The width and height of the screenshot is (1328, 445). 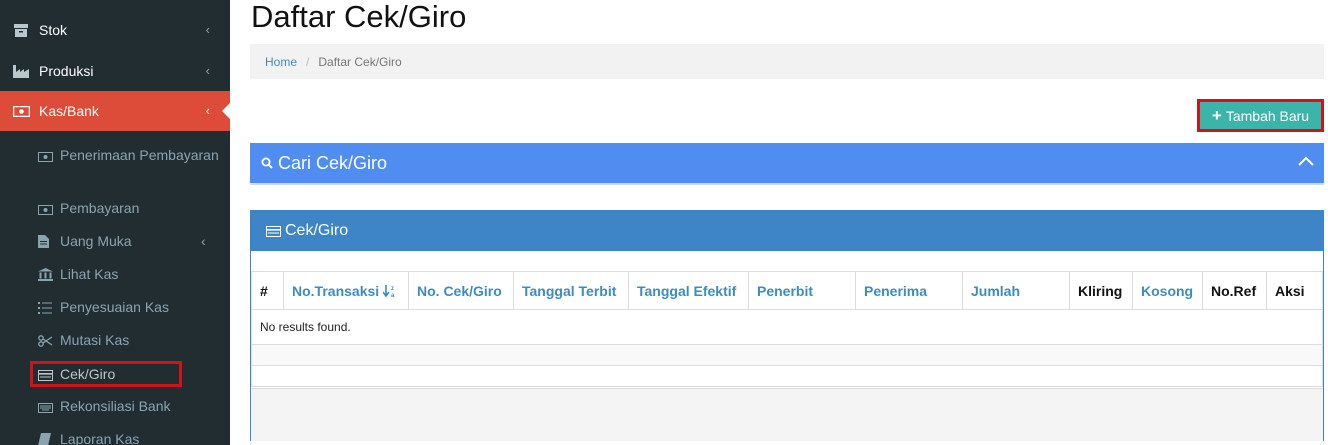 What do you see at coordinates (115, 406) in the screenshot?
I see `submenu-label: Rekonsiliasi Bank` at bounding box center [115, 406].